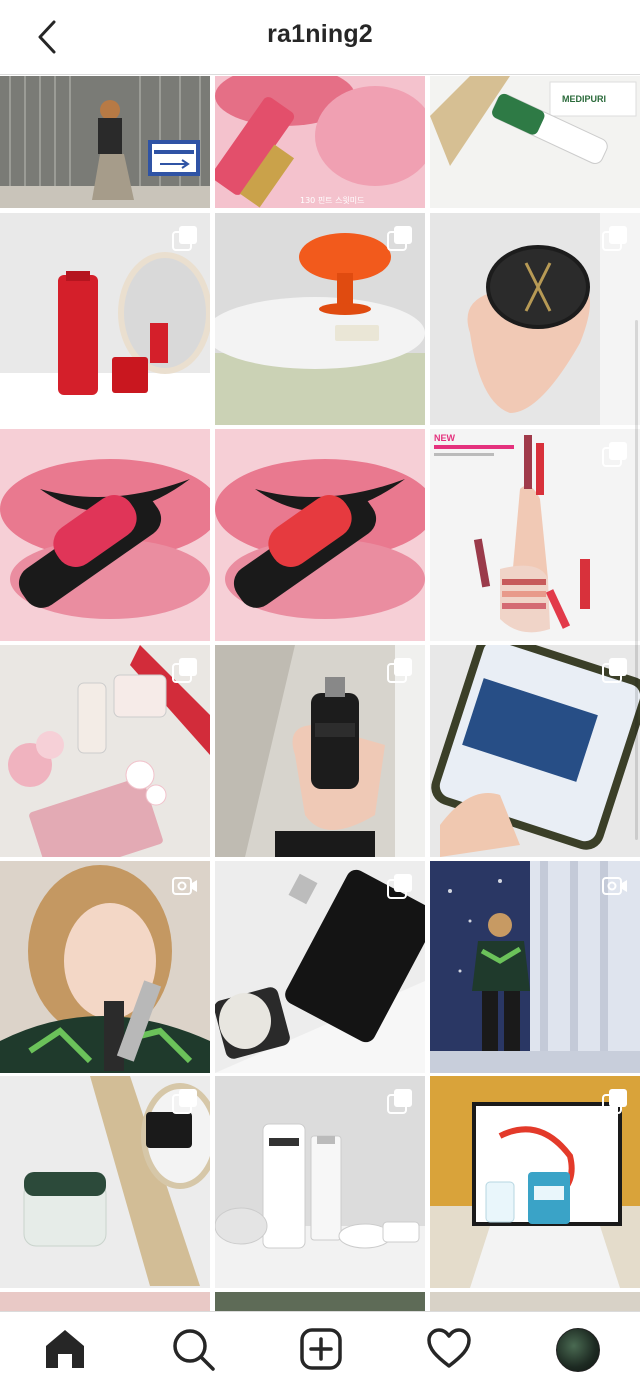  I want to click on header-bar: ra1ning2, so click(320, 37).